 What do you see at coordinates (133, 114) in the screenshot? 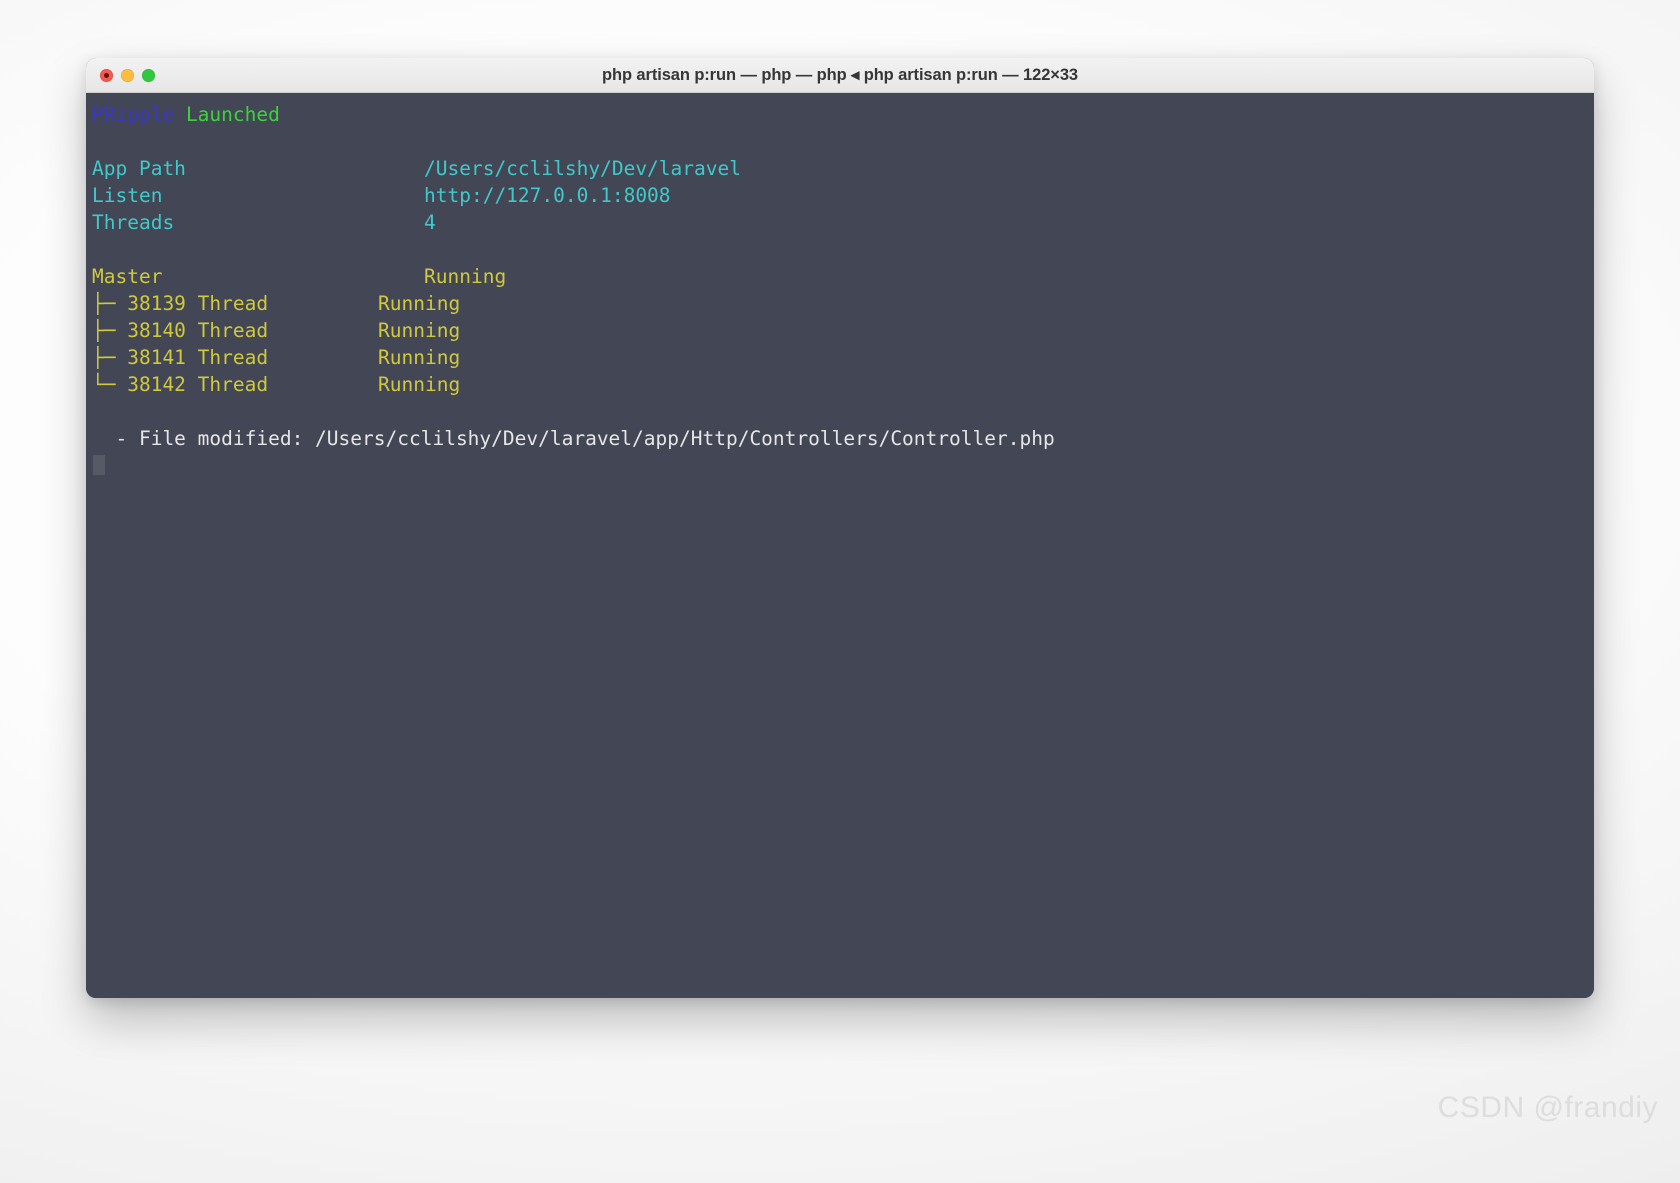
I see `app-name-text: PRipple` at bounding box center [133, 114].